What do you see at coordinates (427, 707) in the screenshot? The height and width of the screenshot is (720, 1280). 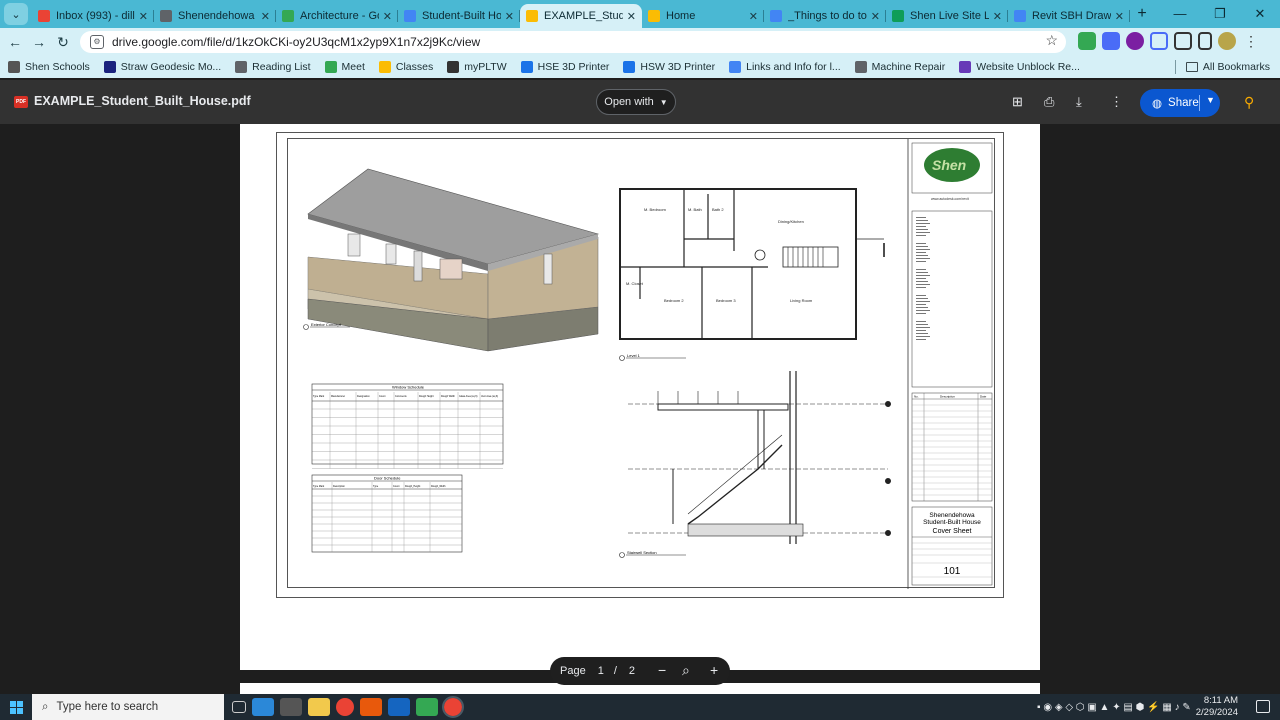 I see `google-drive-icon` at bounding box center [427, 707].